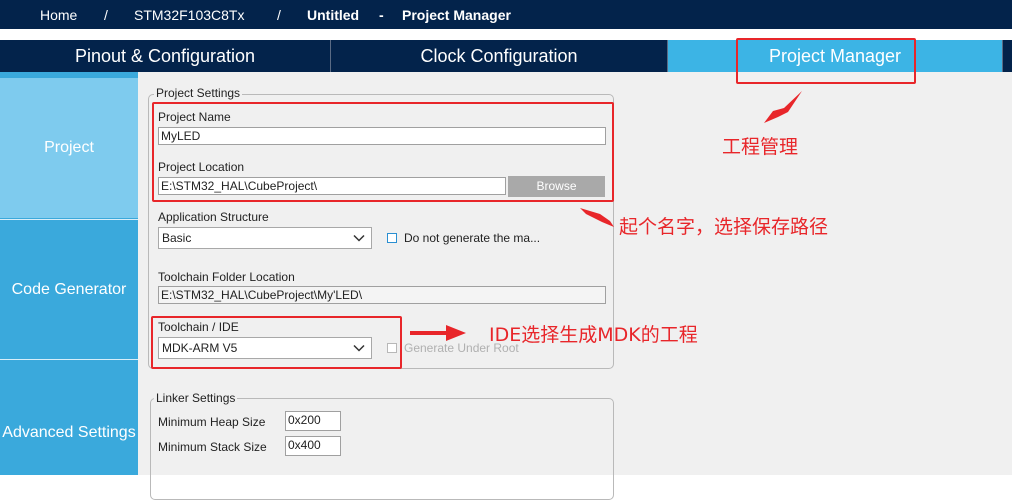 The width and height of the screenshot is (1012, 504). Describe the element at coordinates (213, 217) in the screenshot. I see `application-structure-label: Application Structure` at that location.